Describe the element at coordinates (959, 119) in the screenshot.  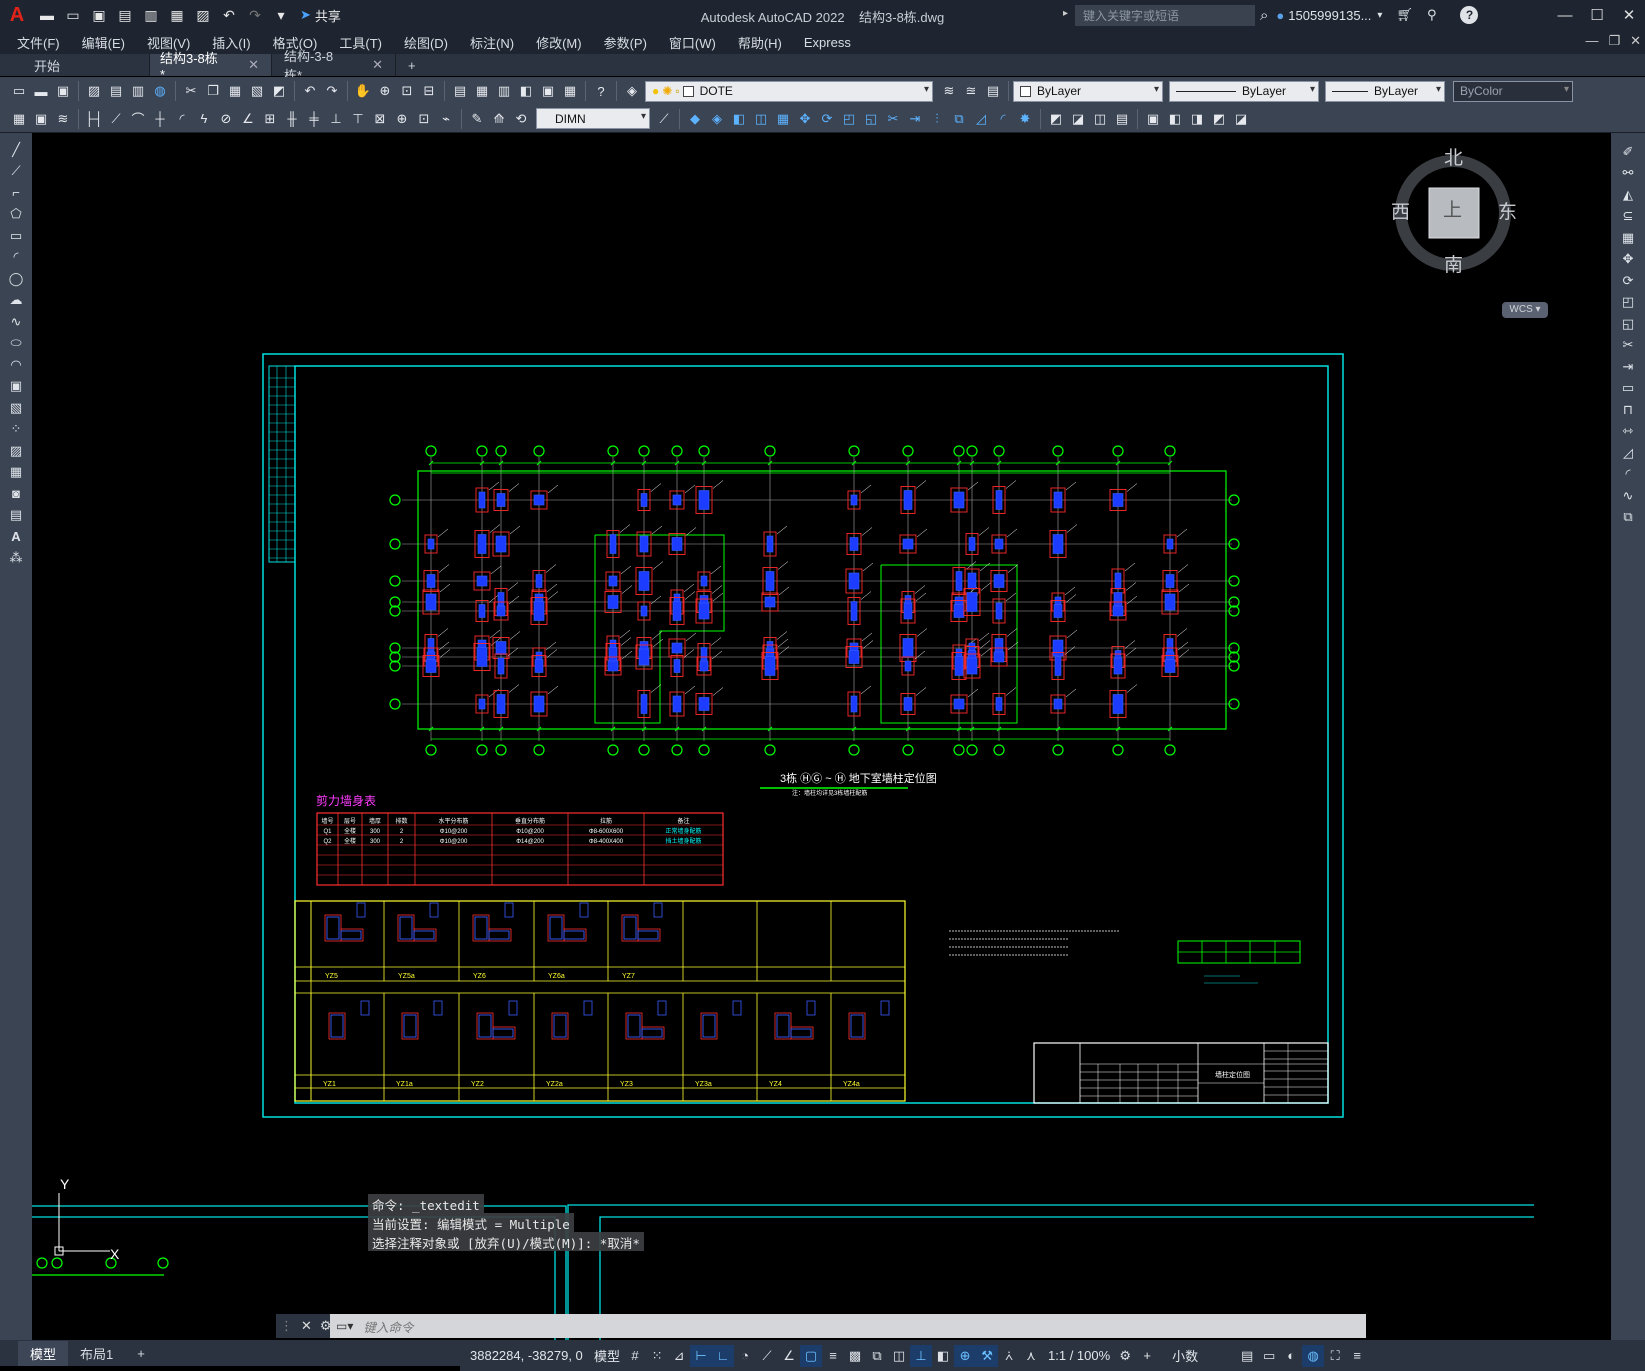
I see `join-icon: ⧉` at that location.